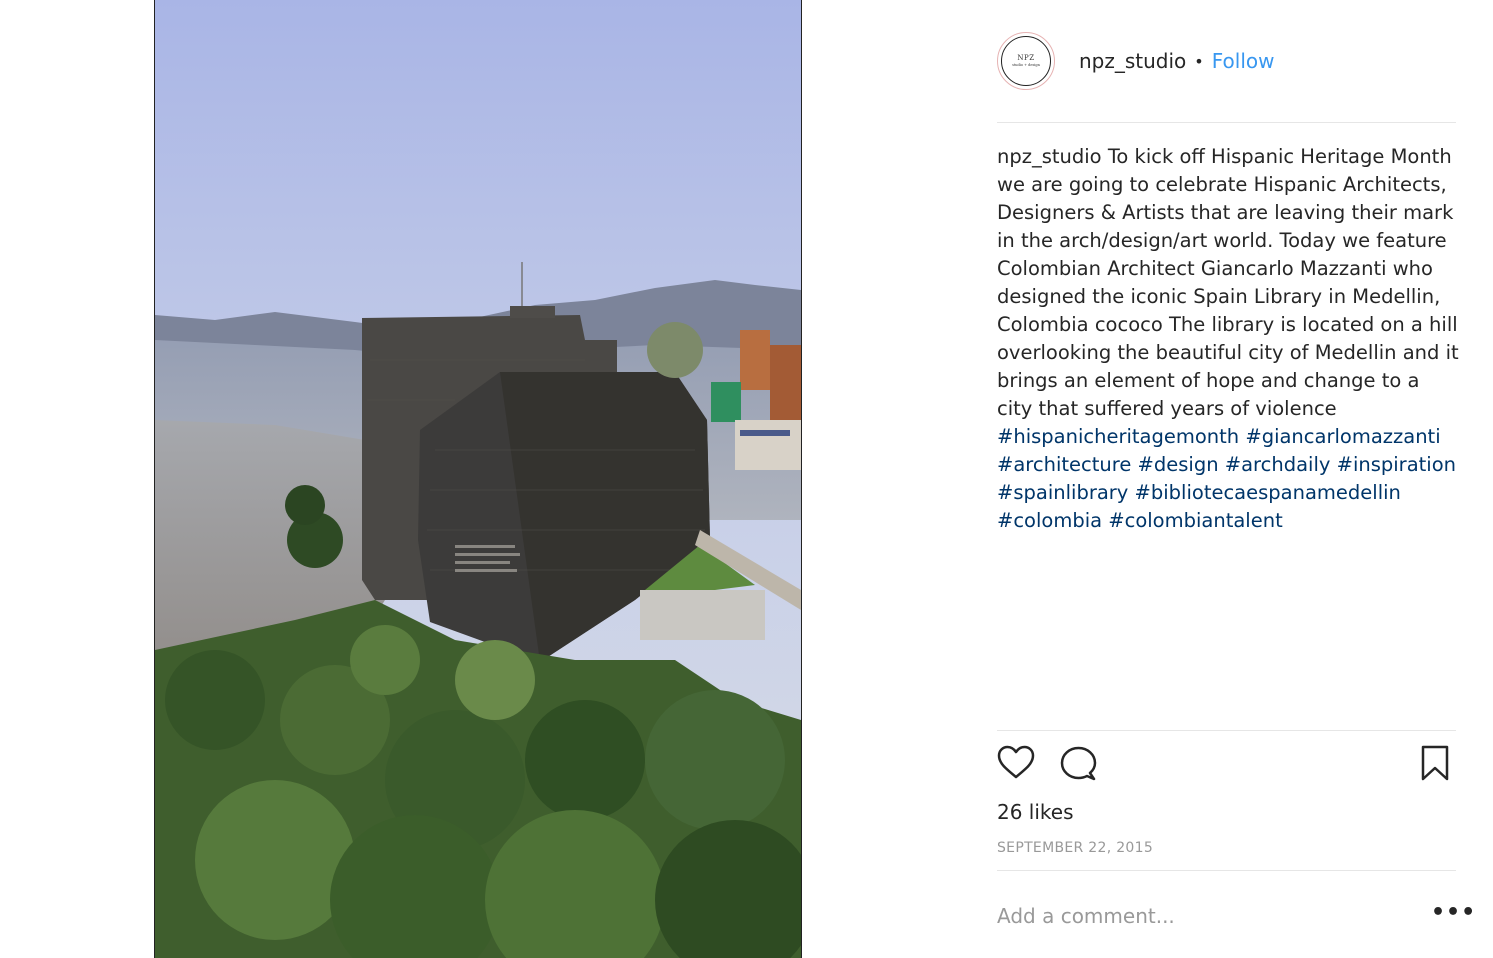 Image resolution: width=1493 pixels, height=958 pixels. Describe the element at coordinates (1226, 730) in the screenshot. I see `actions-divider` at that location.